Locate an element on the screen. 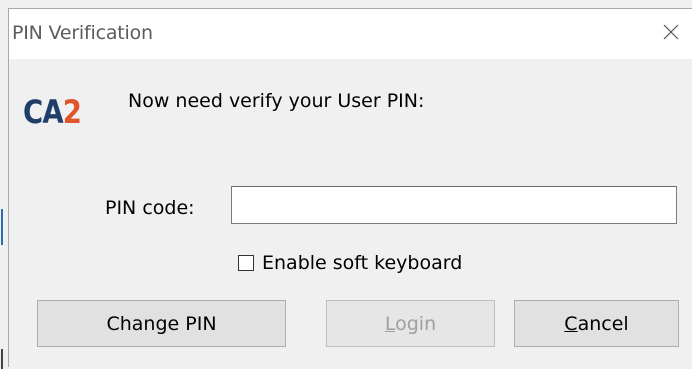 This screenshot has height=369, width=692. cancel-label: Cancel is located at coordinates (596, 323).